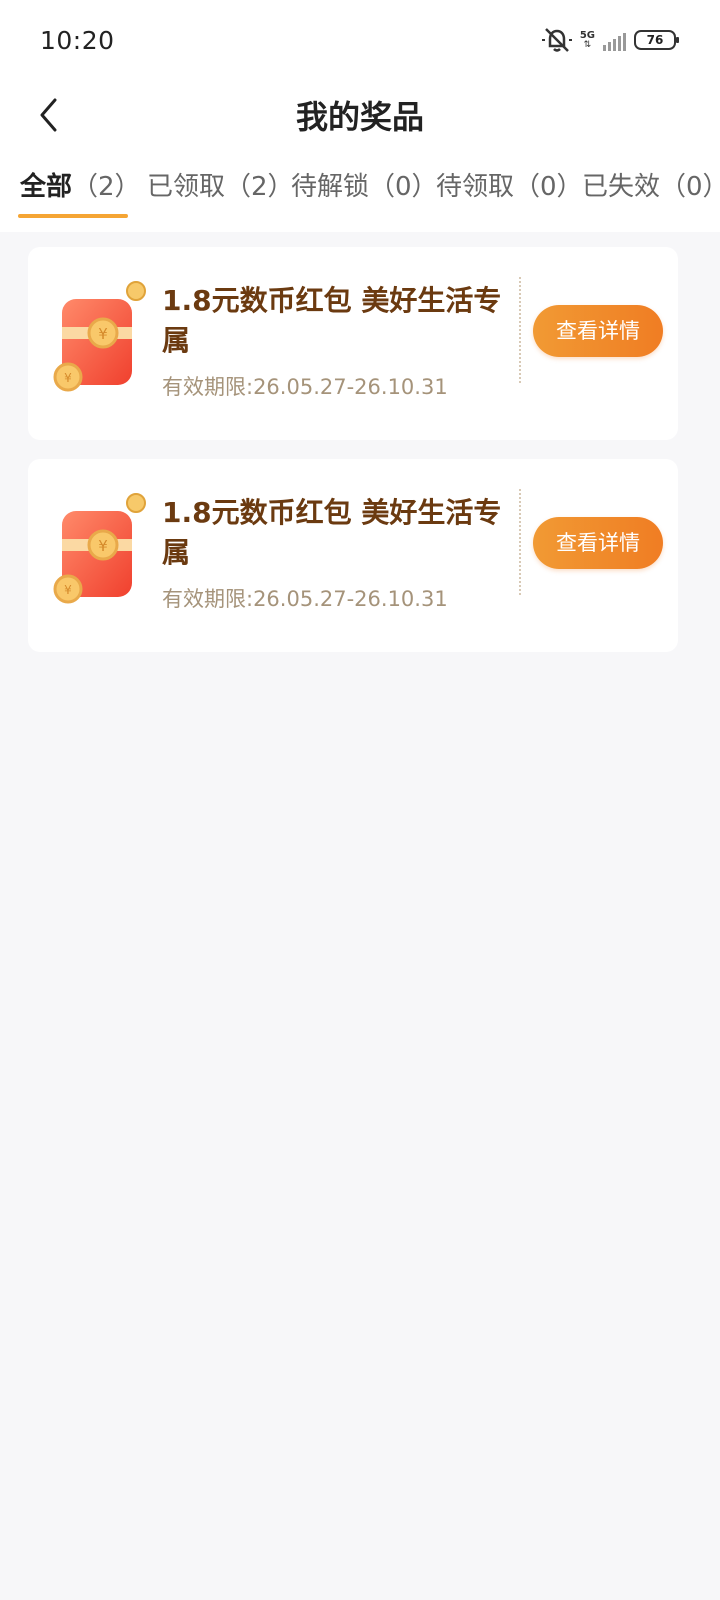 The image size is (720, 1600). Describe the element at coordinates (587, 35) in the screenshot. I see `network-label: 5G` at that location.